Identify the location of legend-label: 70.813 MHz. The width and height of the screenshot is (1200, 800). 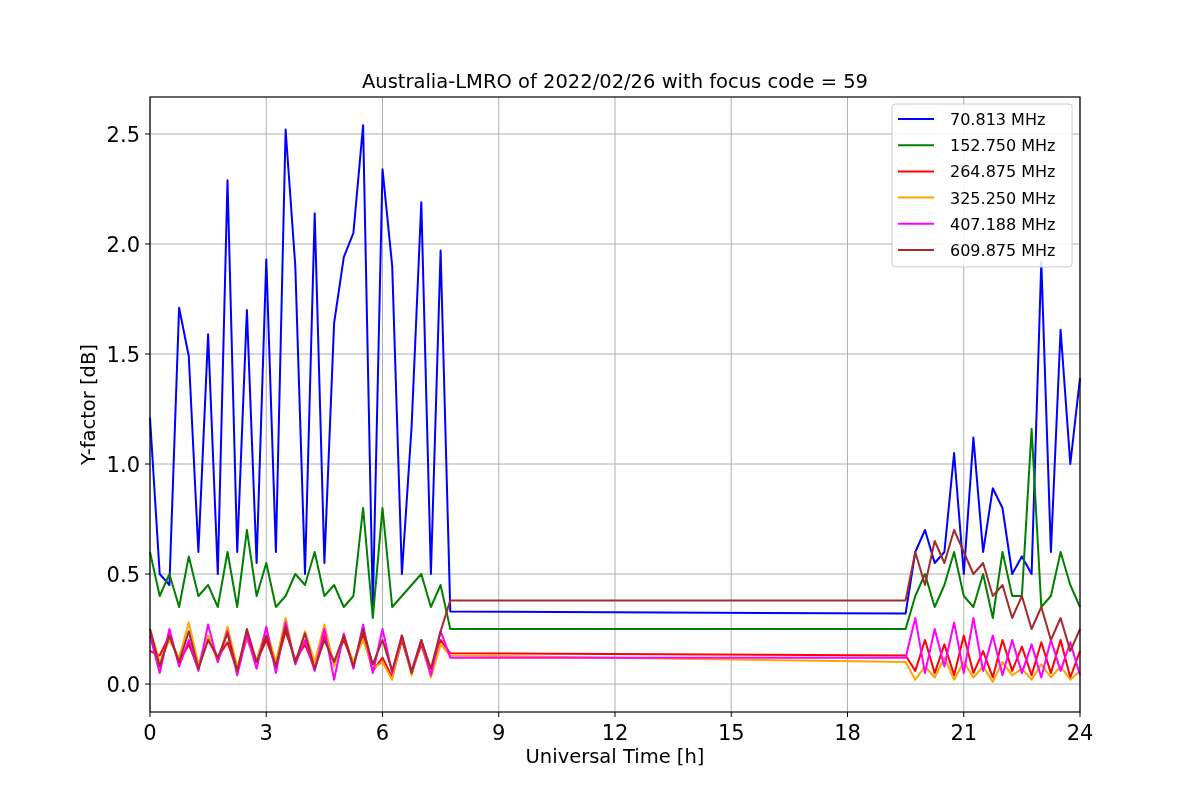
(998, 119).